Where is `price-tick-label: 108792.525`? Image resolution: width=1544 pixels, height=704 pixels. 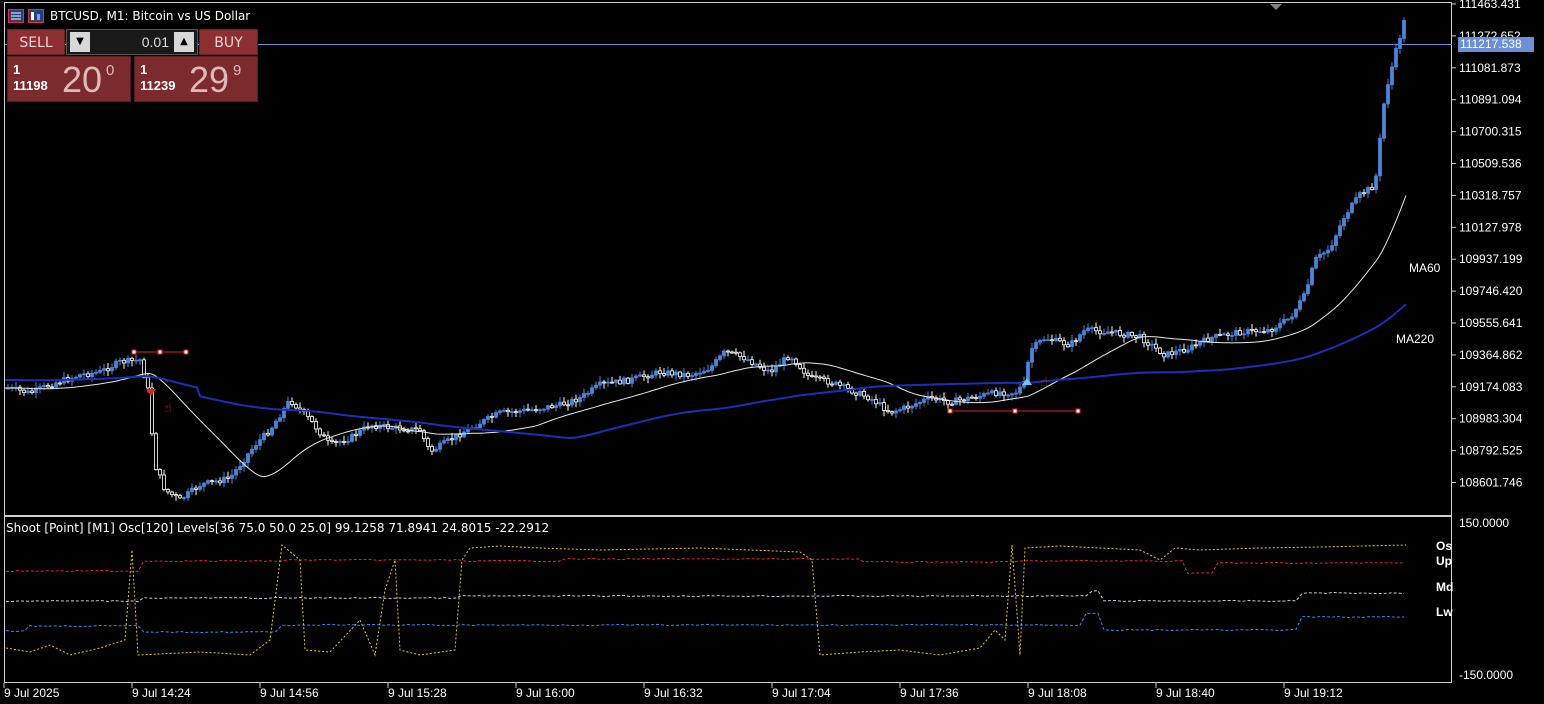
price-tick-label: 108792.525 is located at coordinates (1491, 451).